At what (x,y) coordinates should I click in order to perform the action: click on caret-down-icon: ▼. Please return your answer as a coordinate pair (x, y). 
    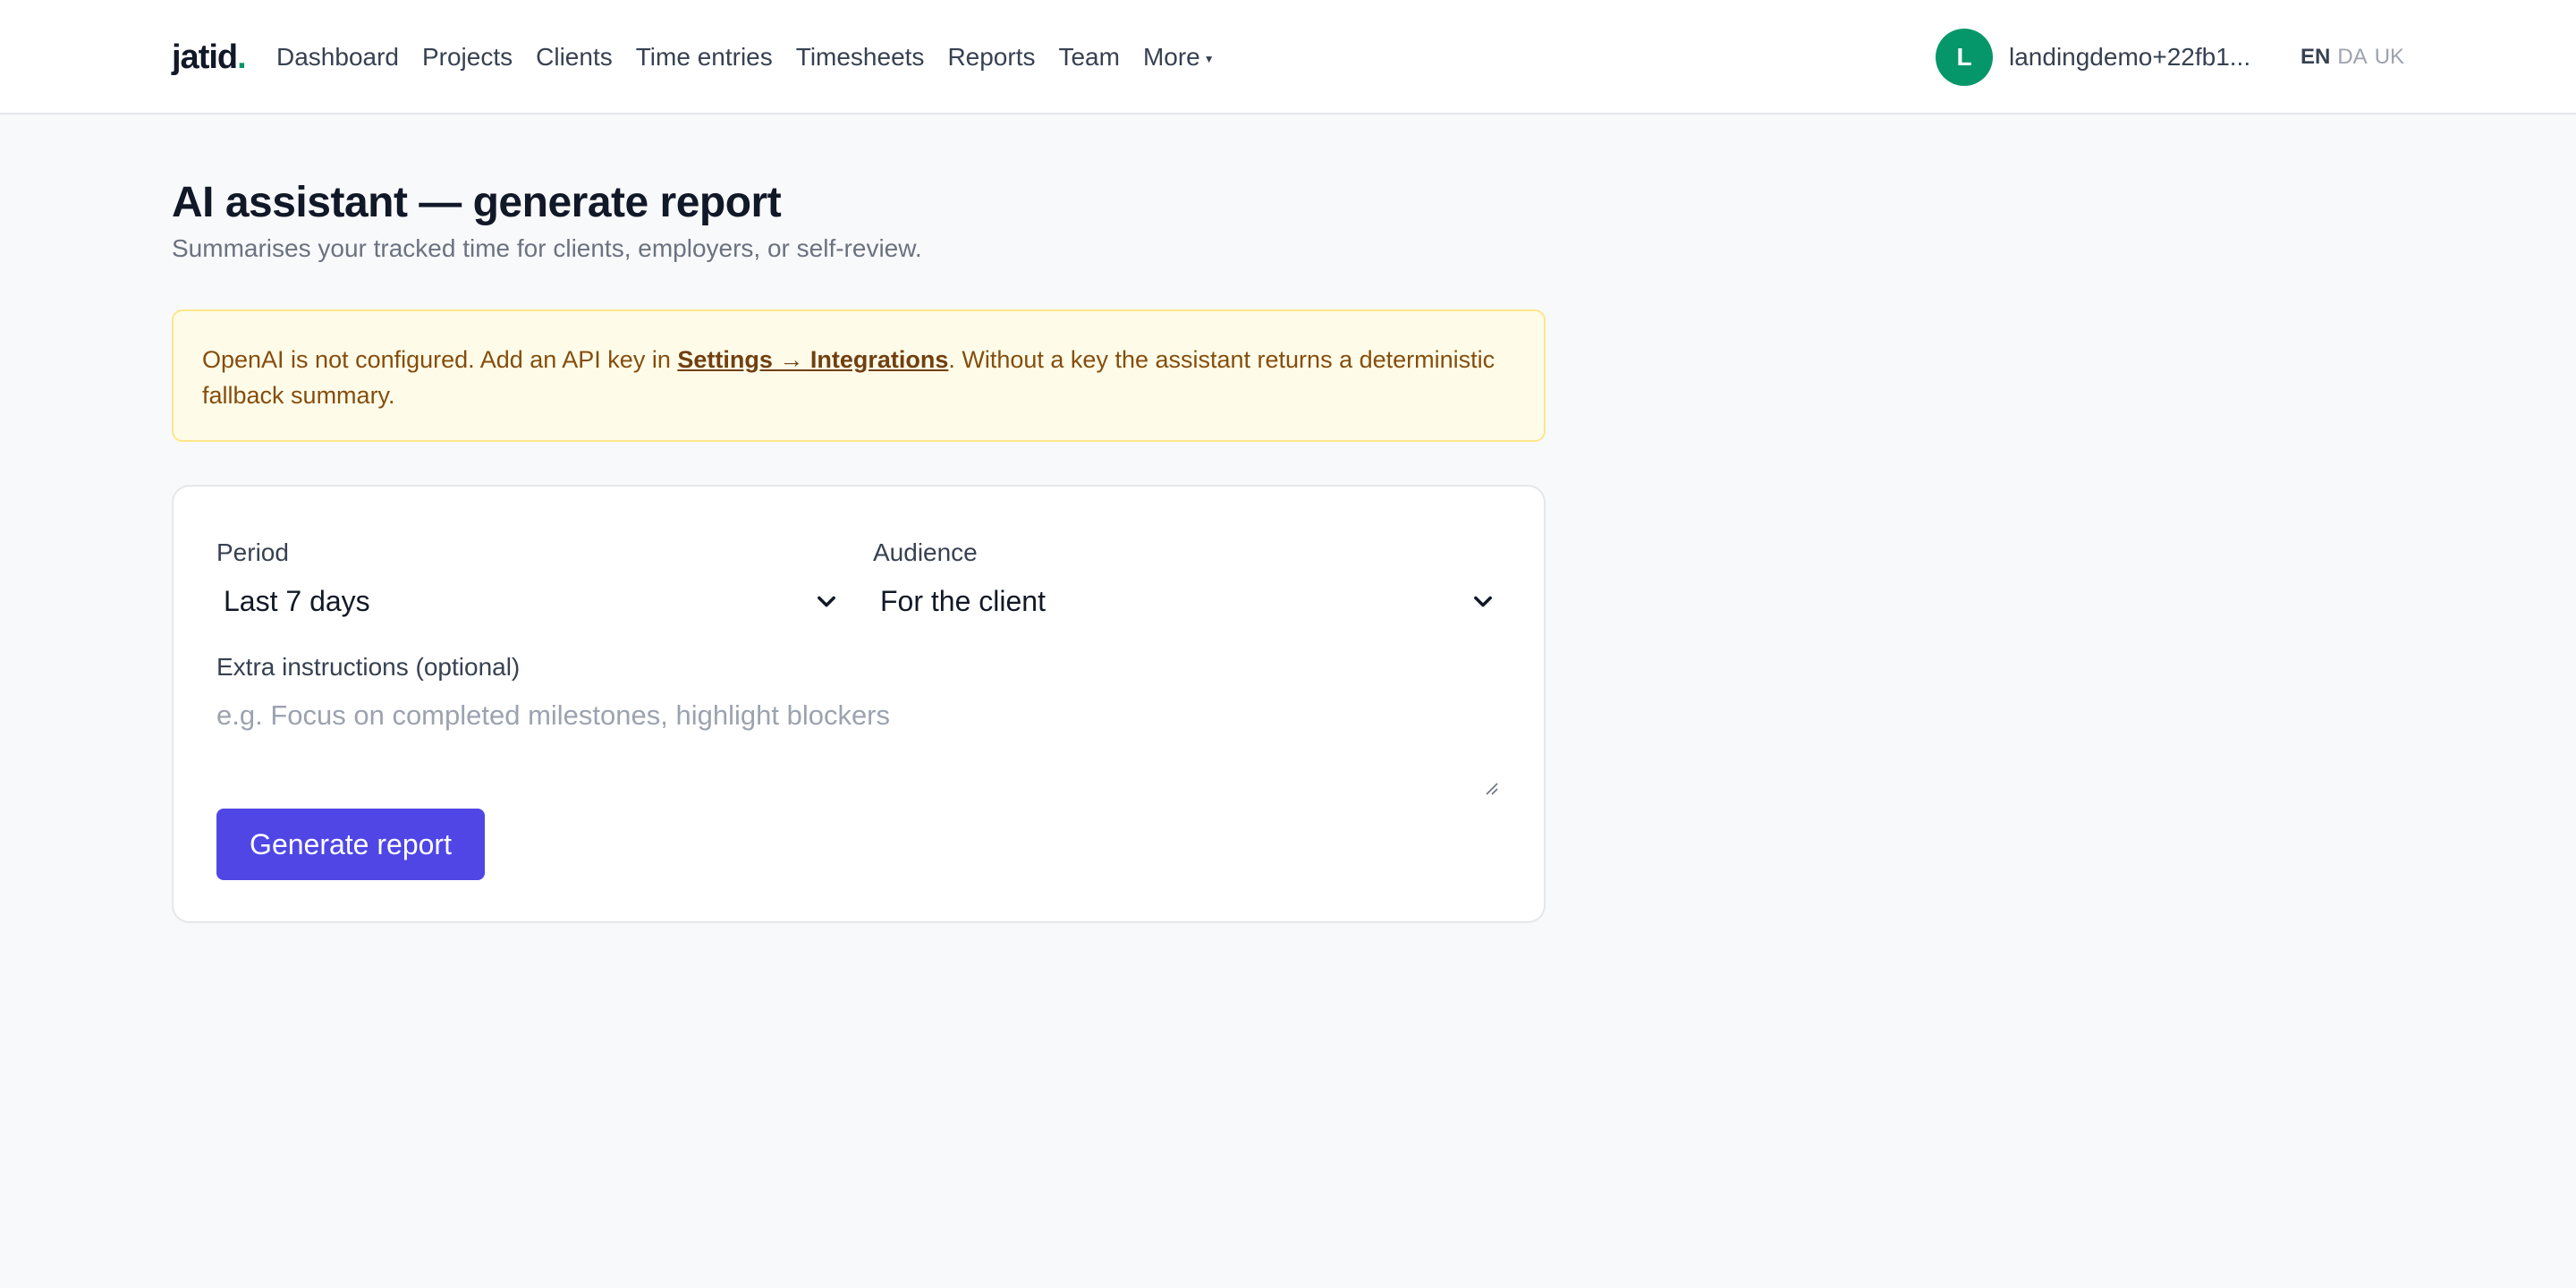
    Looking at the image, I should click on (1209, 59).